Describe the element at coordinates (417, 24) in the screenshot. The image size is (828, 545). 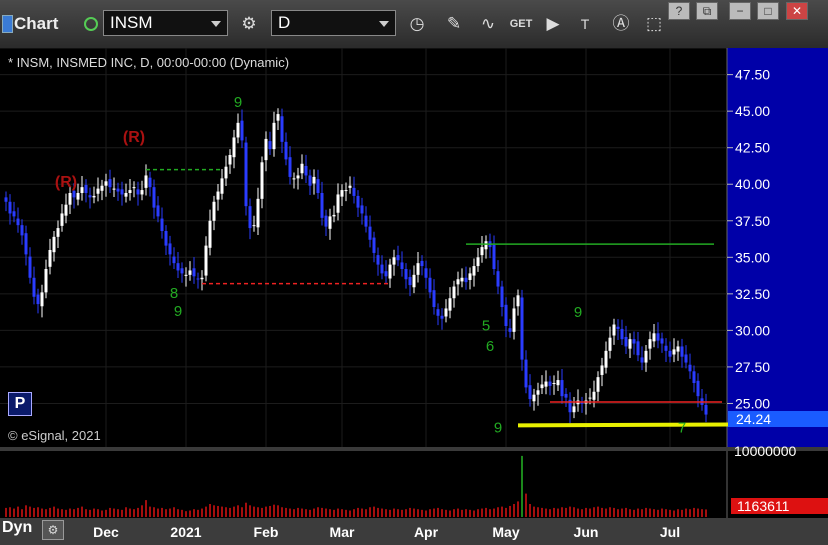
I see `clock-icon: ◷` at that location.